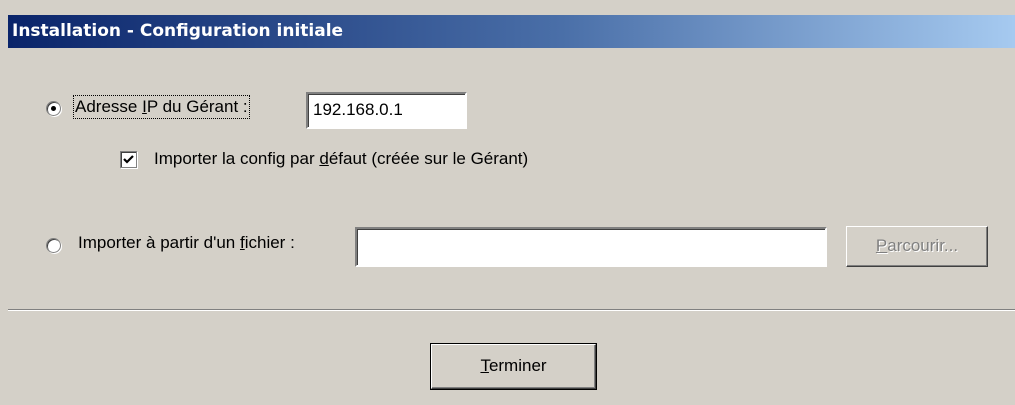 This screenshot has height=405, width=1015. Describe the element at coordinates (511, 310) in the screenshot. I see `separator` at that location.